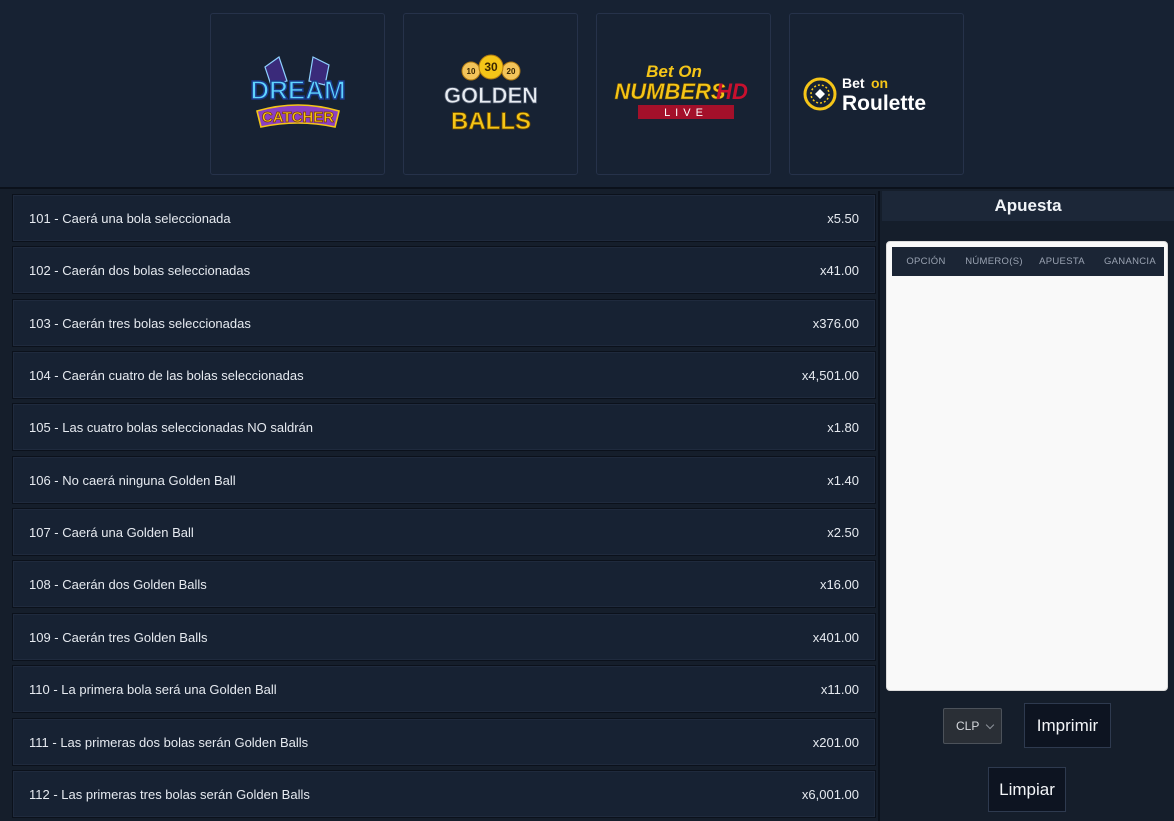 The height and width of the screenshot is (821, 1174). Describe the element at coordinates (111, 532) in the screenshot. I see `bet-option-label: 107 - Caerá una Golden Ball` at that location.